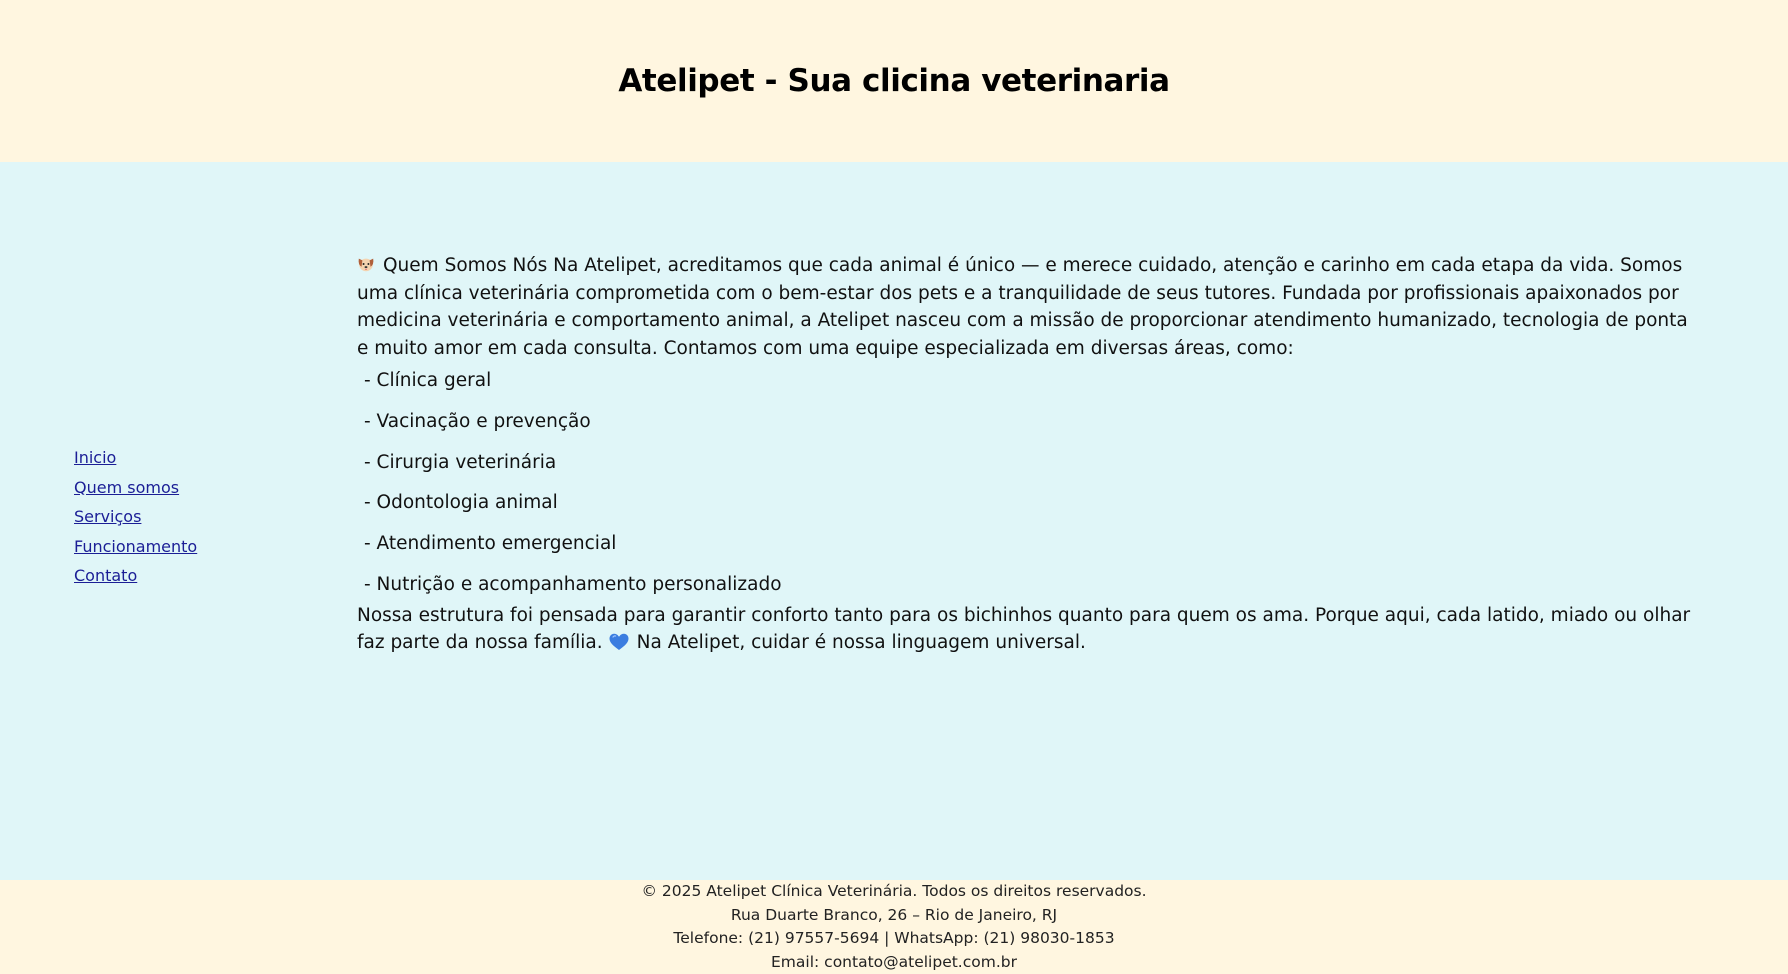  I want to click on nav-link-servicos: Serviços, so click(107, 516).